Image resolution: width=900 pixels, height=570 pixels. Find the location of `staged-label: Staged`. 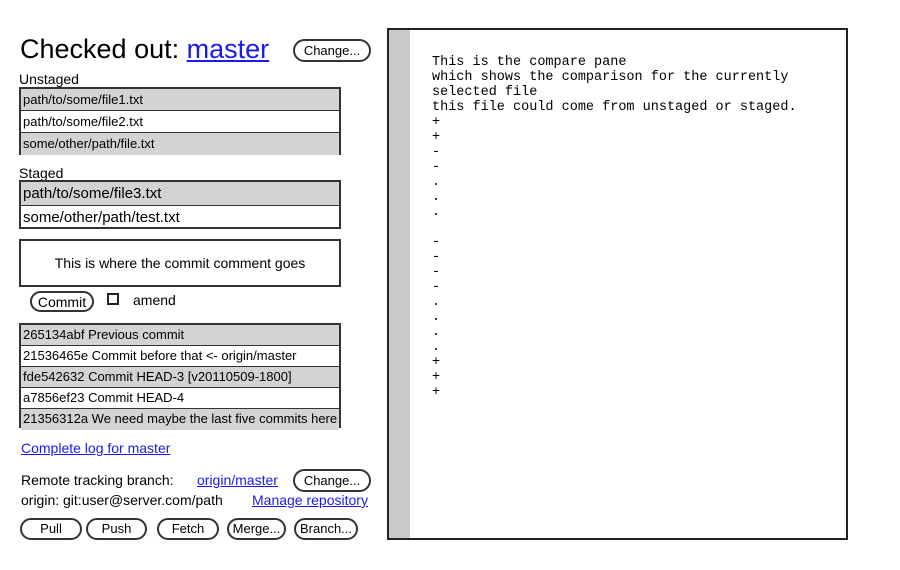

staged-label: Staged is located at coordinates (41, 173).